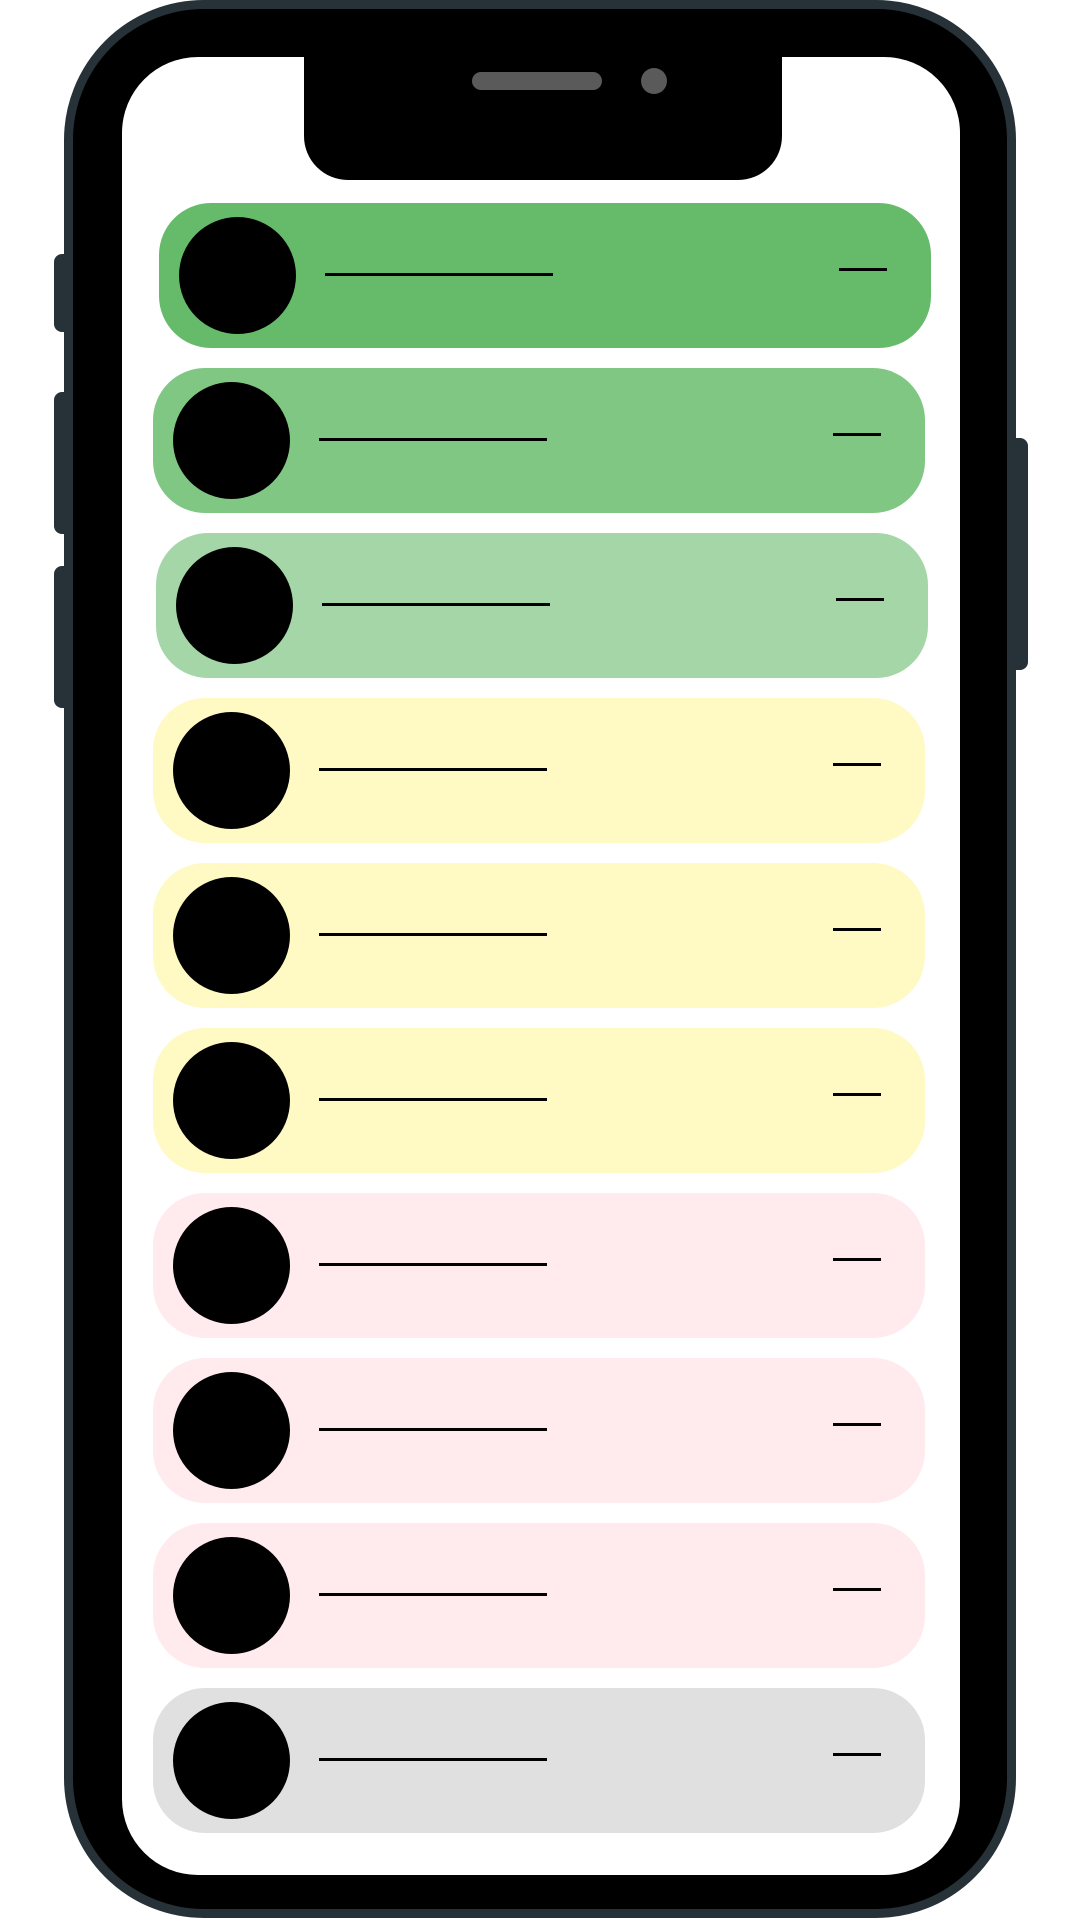  Describe the element at coordinates (1021, 554) in the screenshot. I see `side-button-power` at that location.